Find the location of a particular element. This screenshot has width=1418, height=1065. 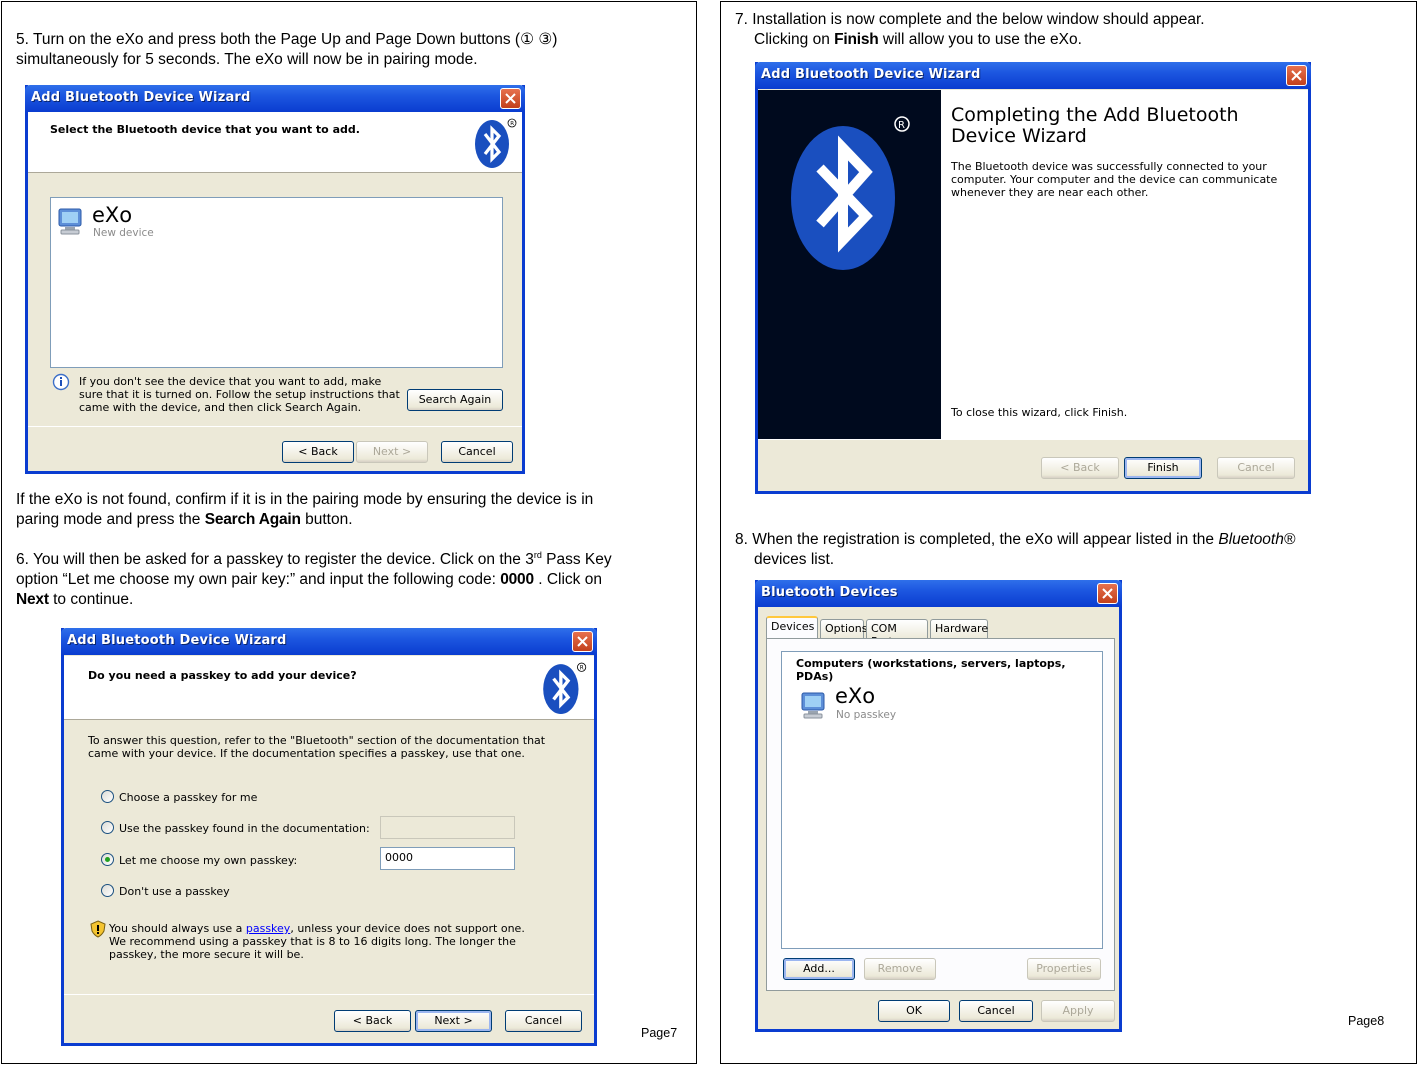

device-status: New device is located at coordinates (123, 233).